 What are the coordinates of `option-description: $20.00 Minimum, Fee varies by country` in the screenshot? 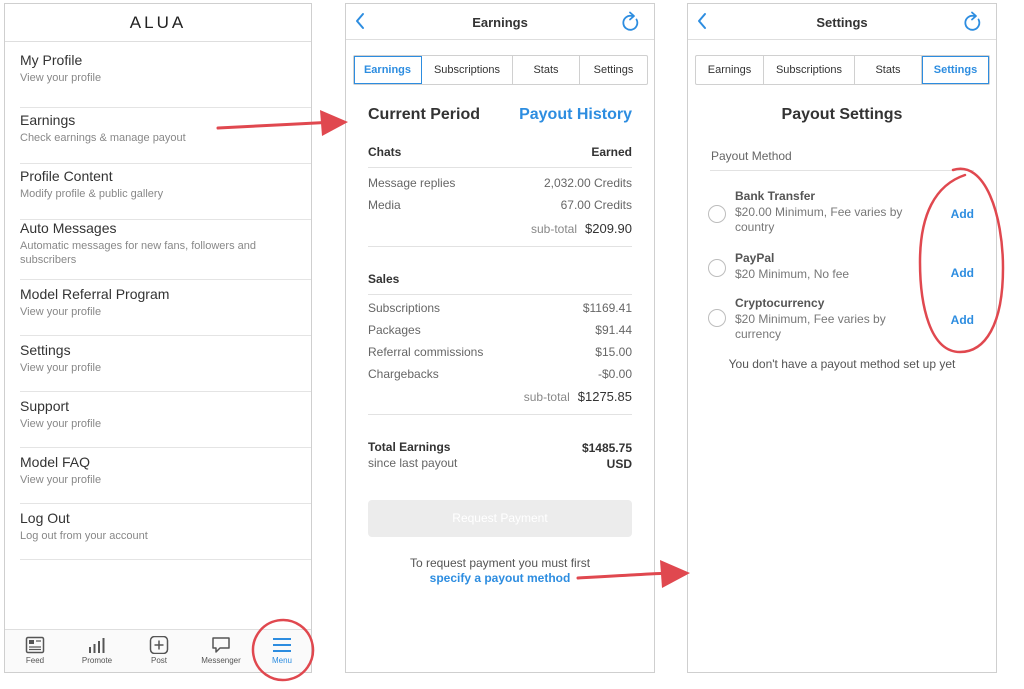 It's located at (819, 219).